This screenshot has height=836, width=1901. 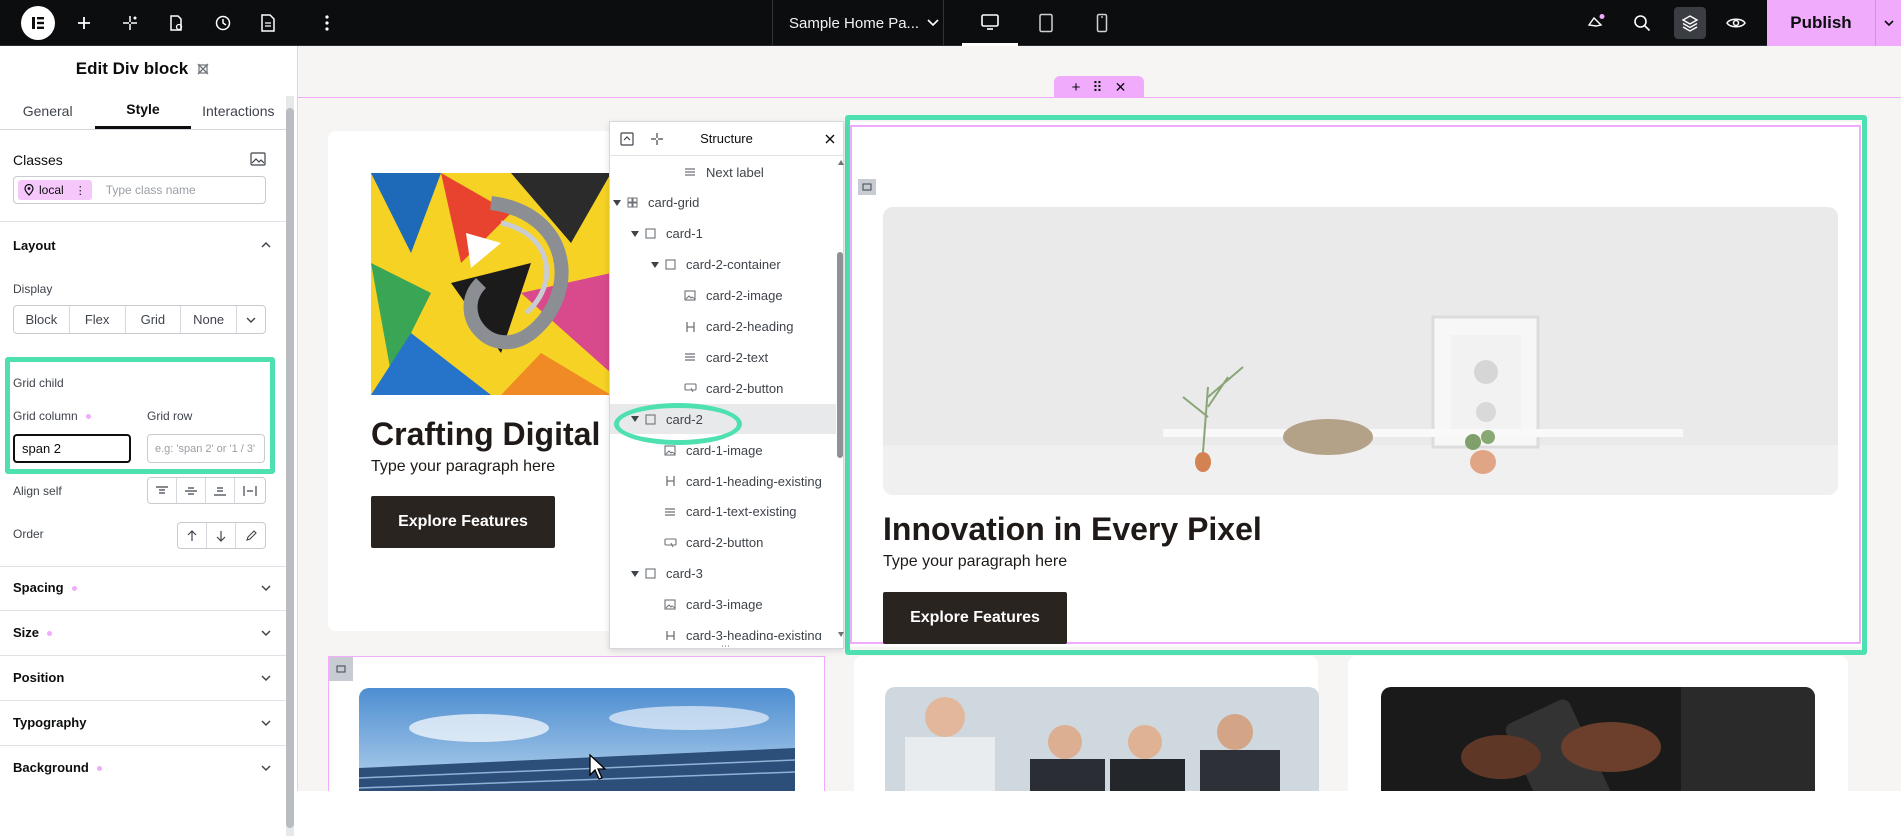 What do you see at coordinates (1642, 23) in the screenshot?
I see `search-icon` at bounding box center [1642, 23].